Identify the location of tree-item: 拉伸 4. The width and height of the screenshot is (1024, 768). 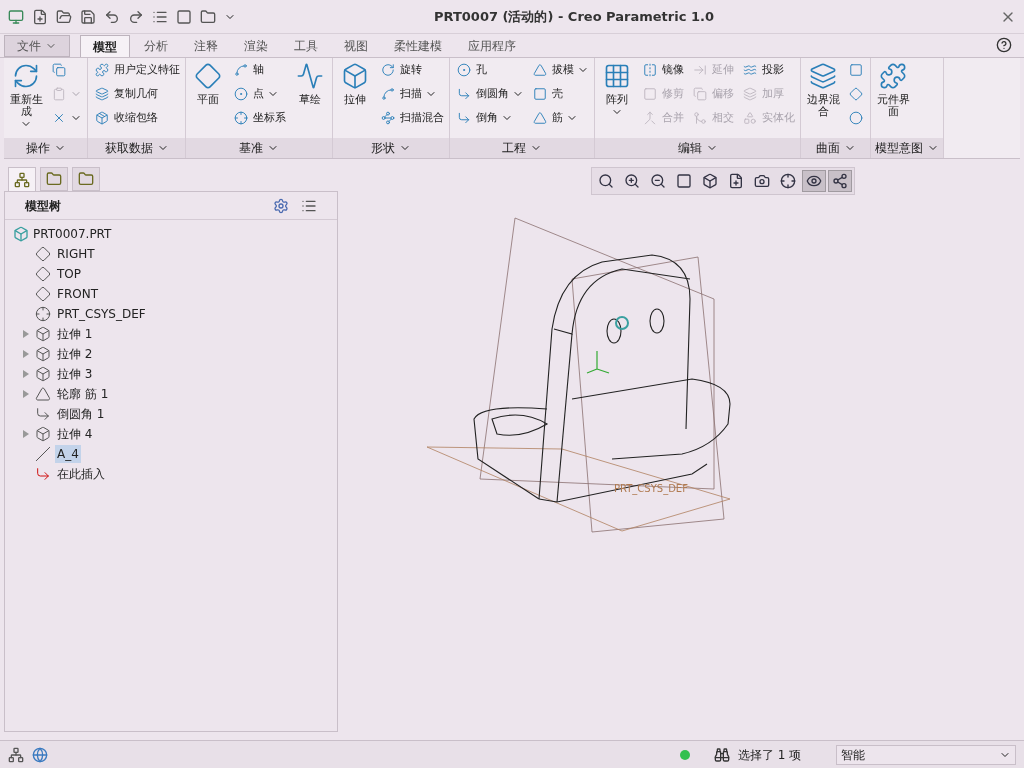
(75, 434).